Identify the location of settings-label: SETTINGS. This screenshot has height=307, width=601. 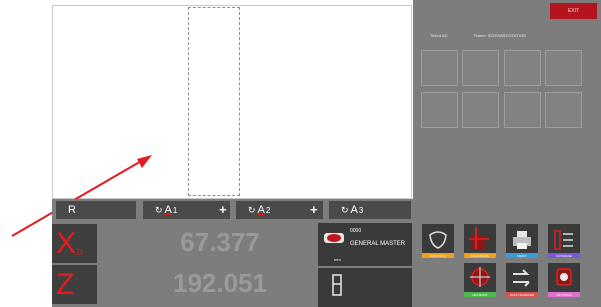
(564, 294).